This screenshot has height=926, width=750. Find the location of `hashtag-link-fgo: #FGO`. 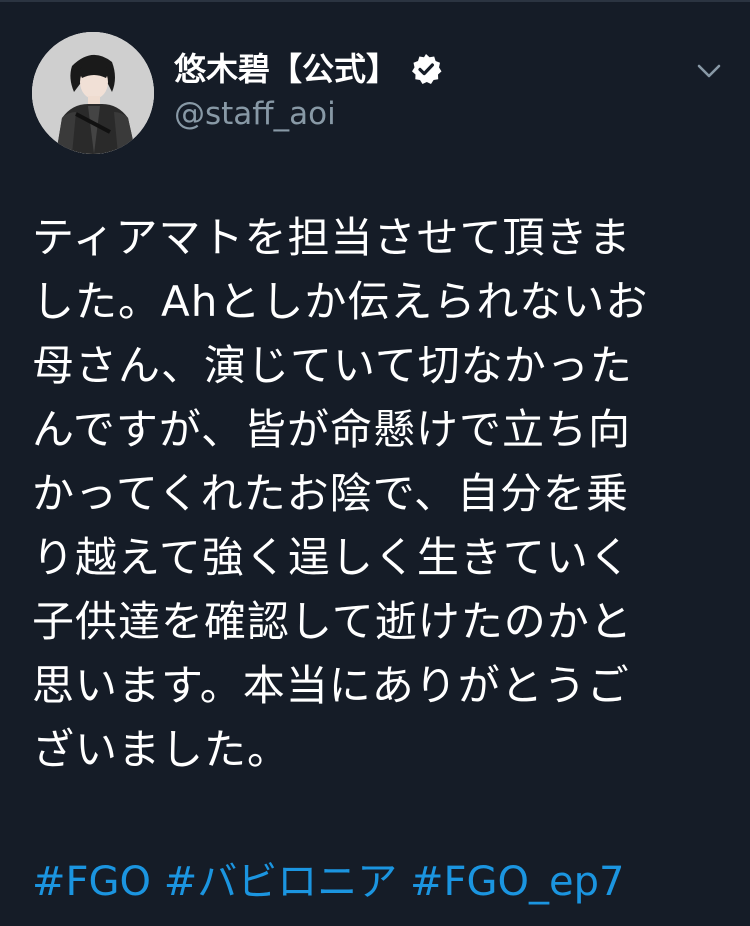

hashtag-link-fgo: #FGO is located at coordinates (91, 882).